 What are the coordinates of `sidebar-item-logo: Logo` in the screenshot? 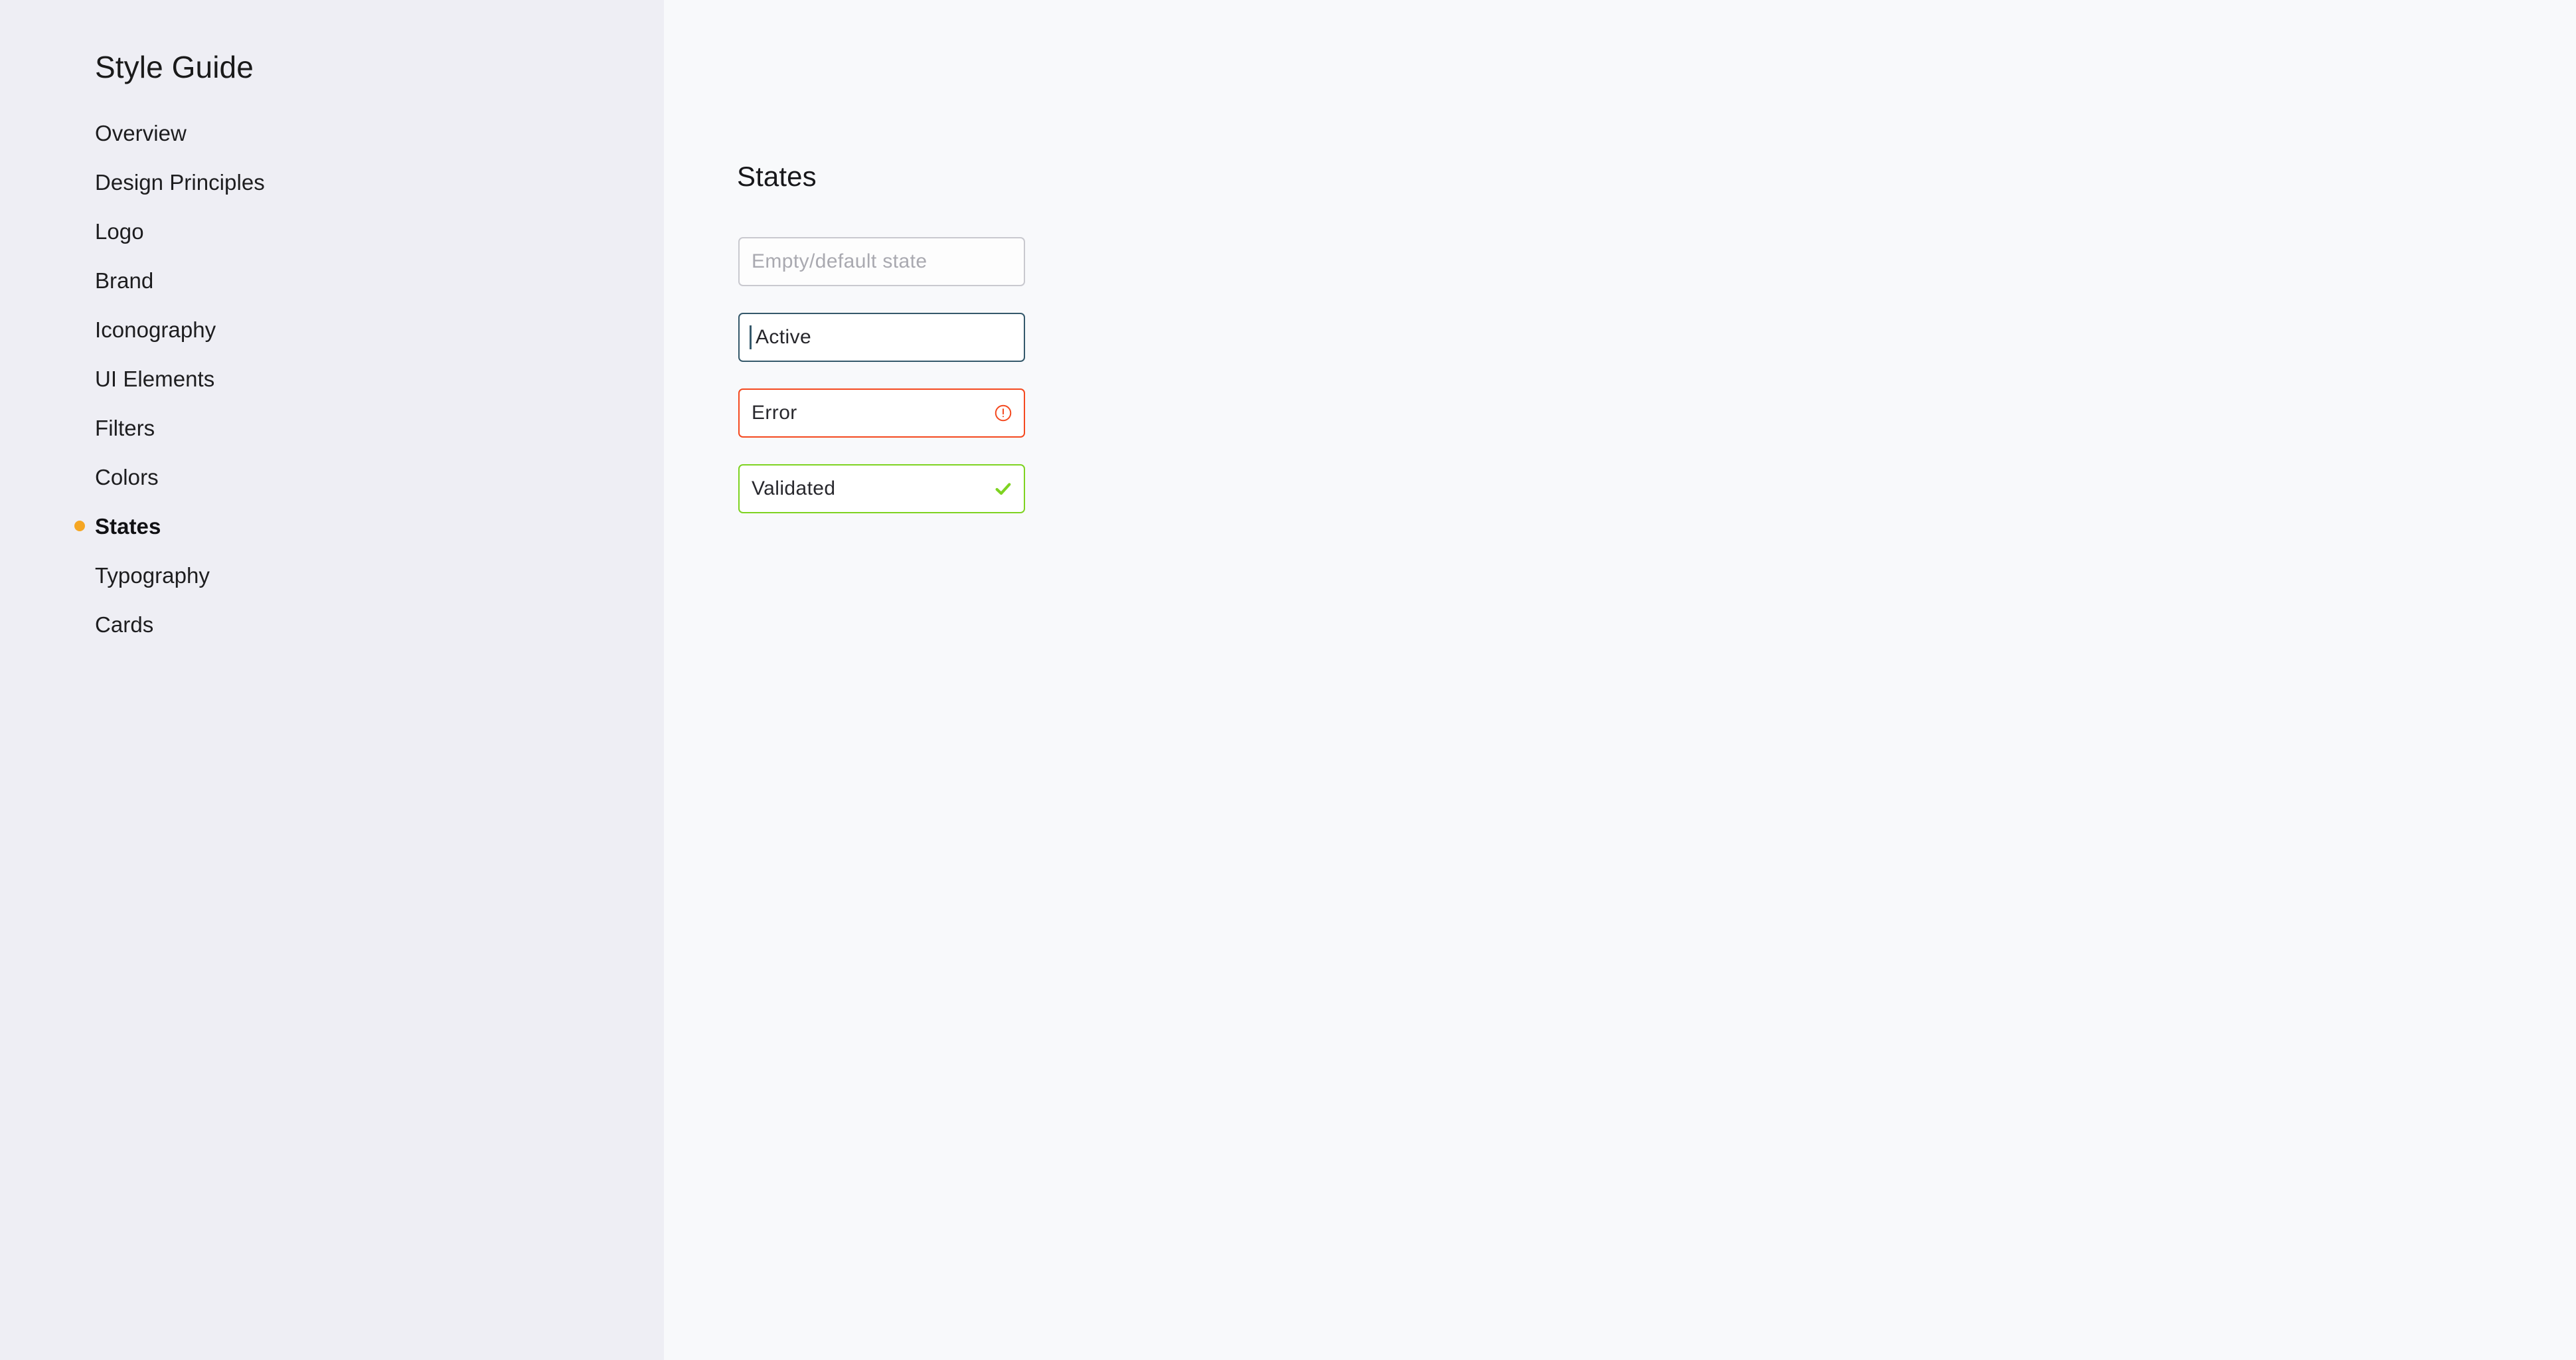 It's located at (332, 231).